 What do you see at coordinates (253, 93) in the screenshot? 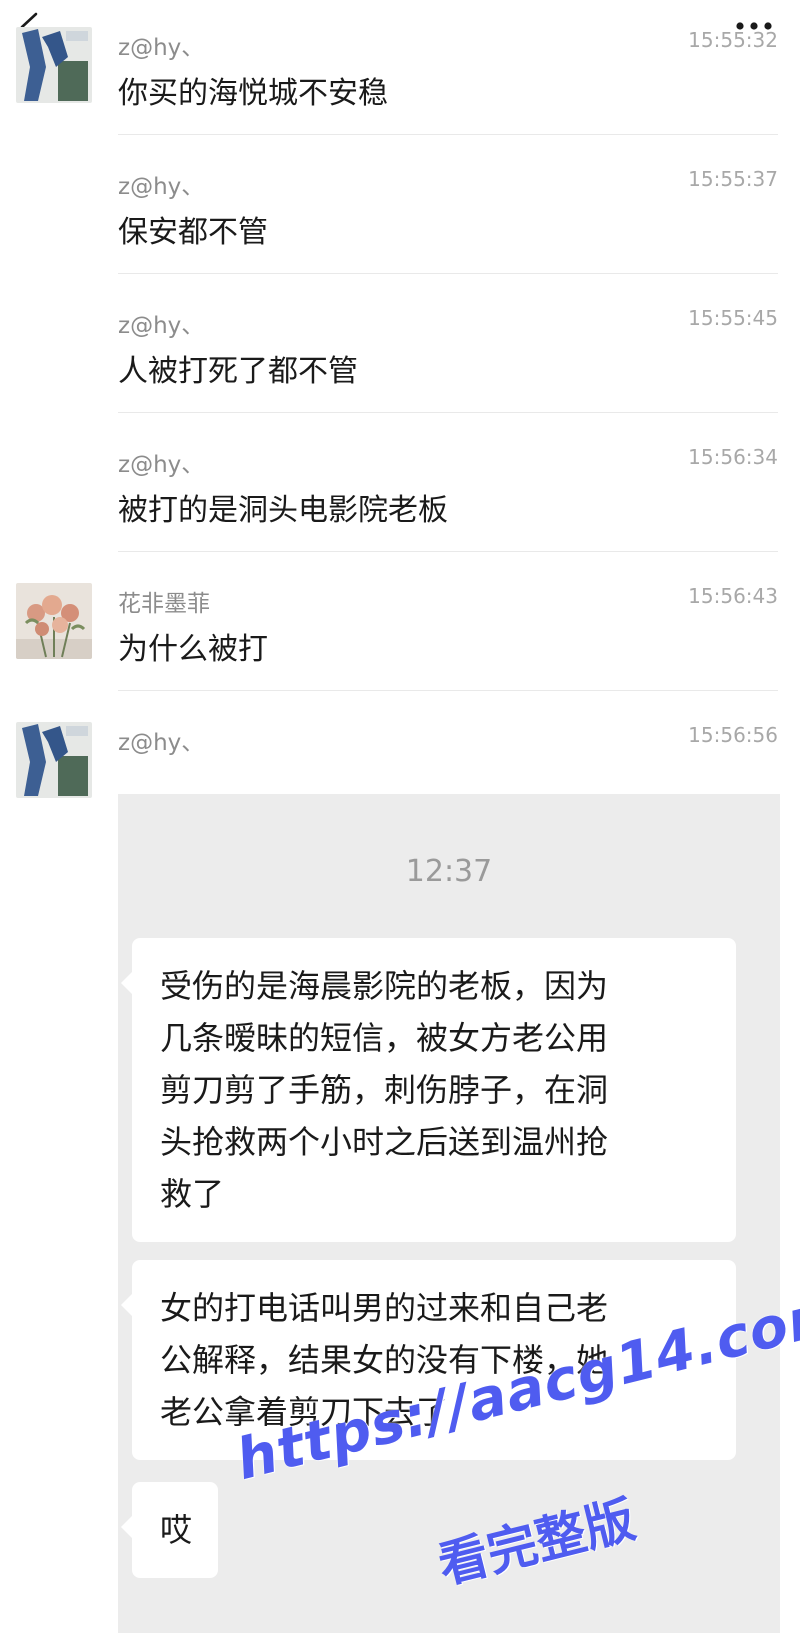
I see `message-text: 你买的海悦城不安稳` at bounding box center [253, 93].